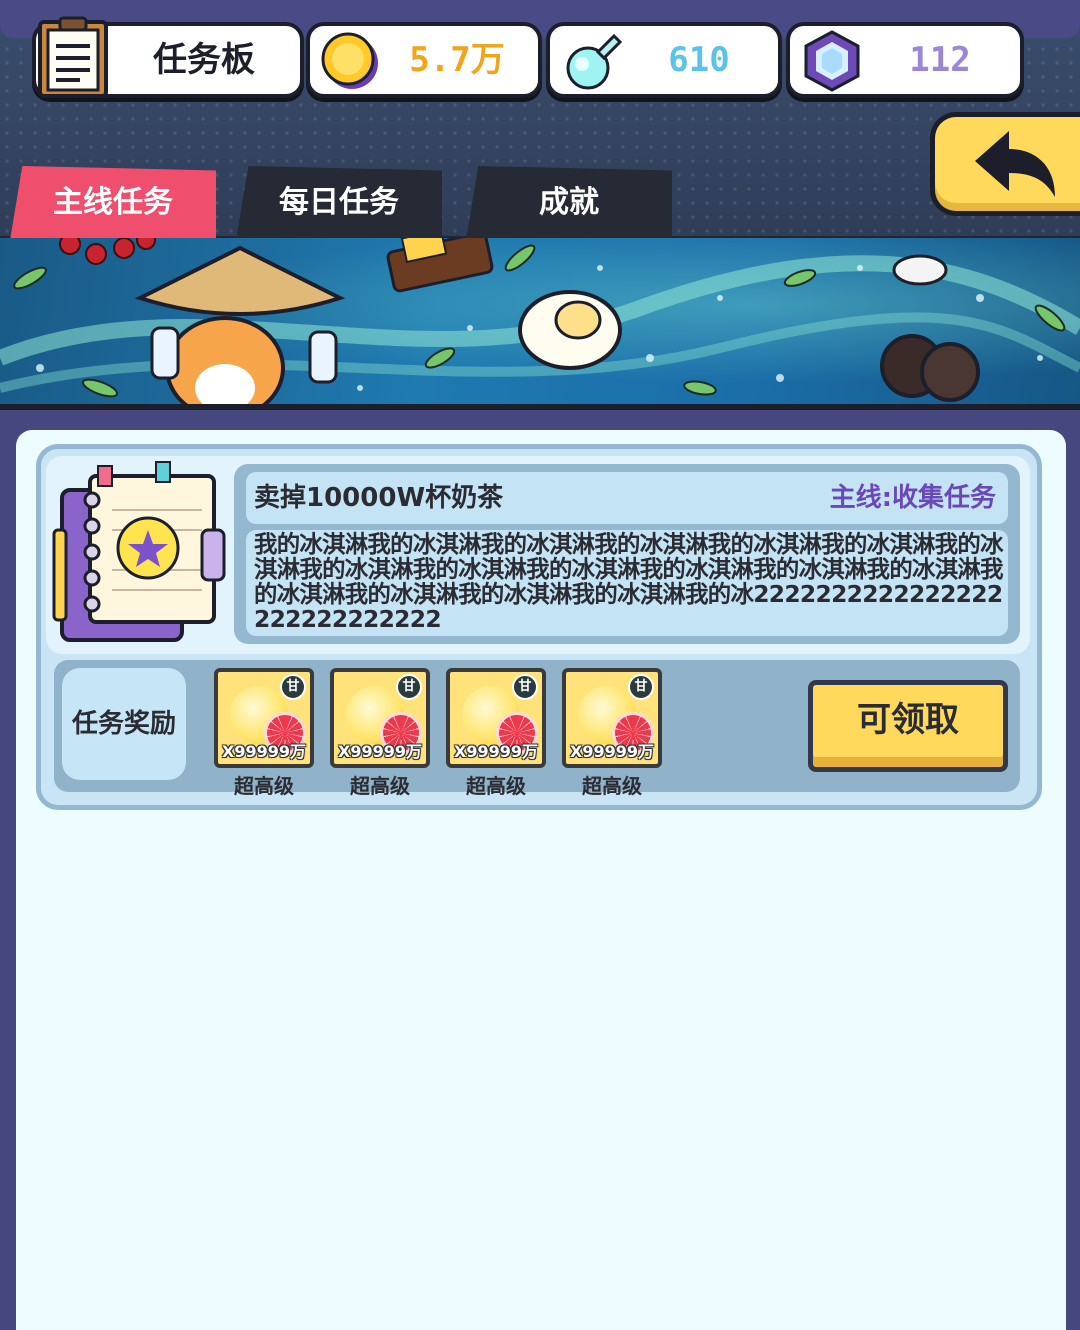 The height and width of the screenshot is (1330, 1080). What do you see at coordinates (908, 720) in the screenshot?
I see `claim-button-label: 可领取` at bounding box center [908, 720].